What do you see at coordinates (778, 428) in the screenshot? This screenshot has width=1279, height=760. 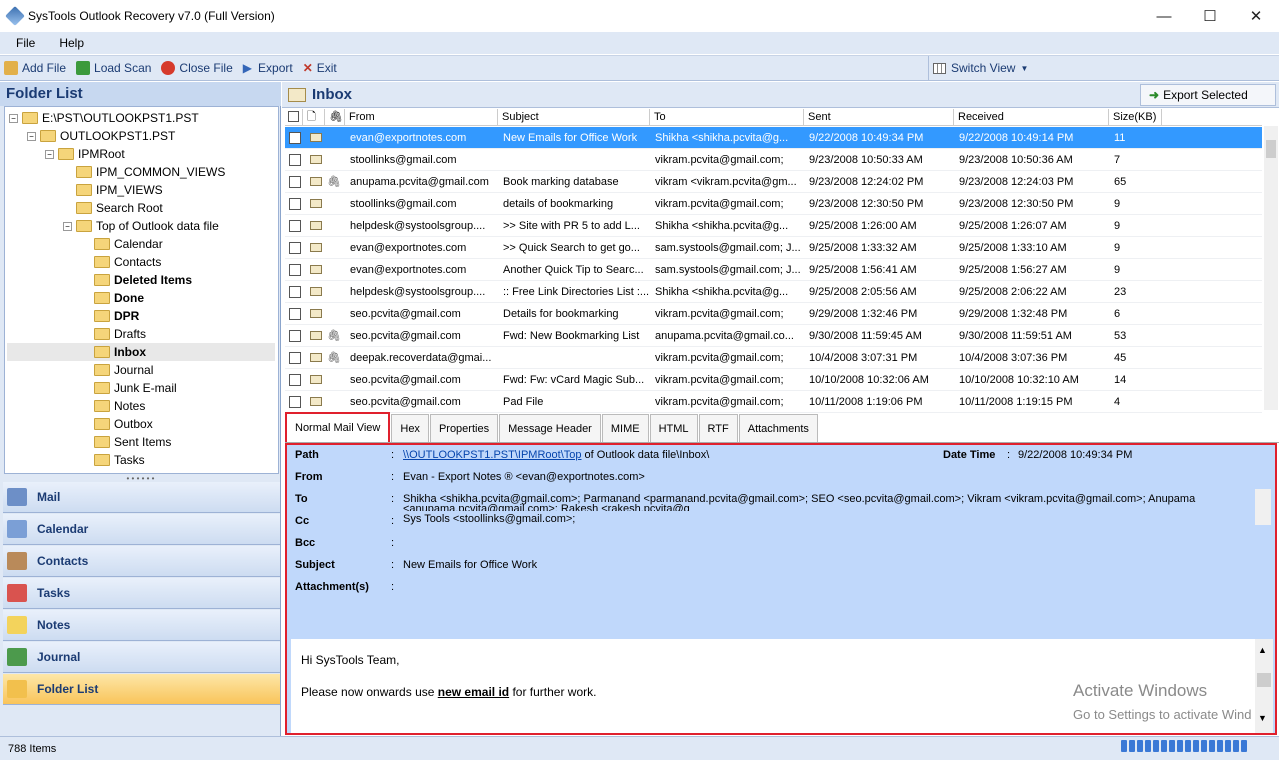 I see `tab-attachments: Attachments` at bounding box center [778, 428].